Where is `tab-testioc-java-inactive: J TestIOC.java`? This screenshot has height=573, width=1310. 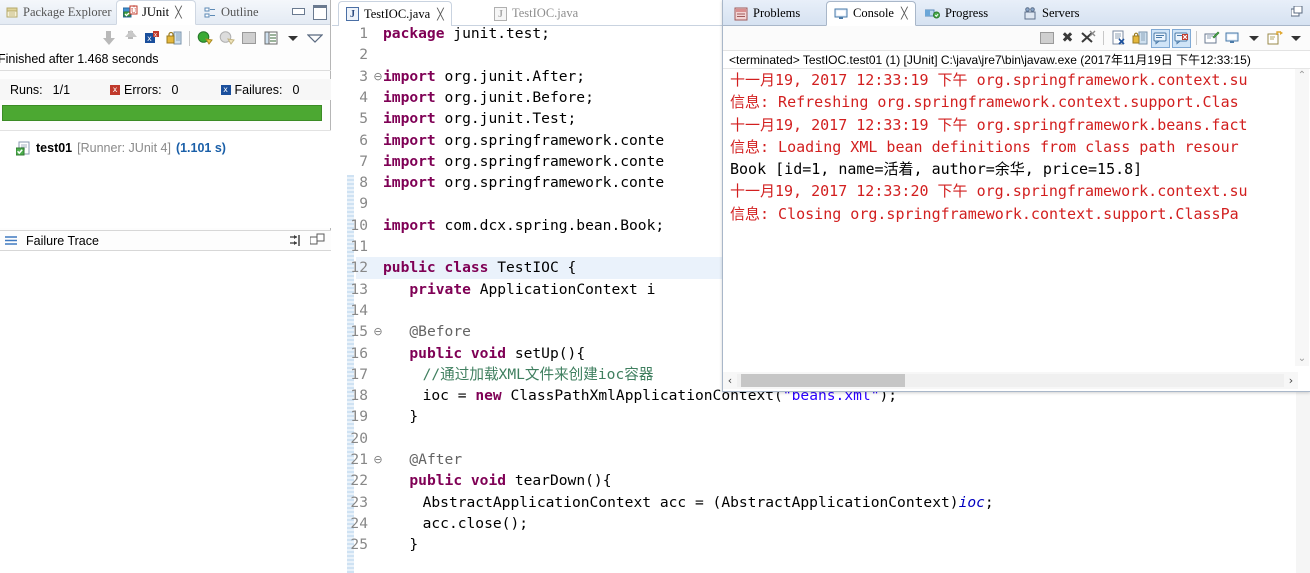 tab-testioc-java-inactive: J TestIOC.java is located at coordinates (536, 13).